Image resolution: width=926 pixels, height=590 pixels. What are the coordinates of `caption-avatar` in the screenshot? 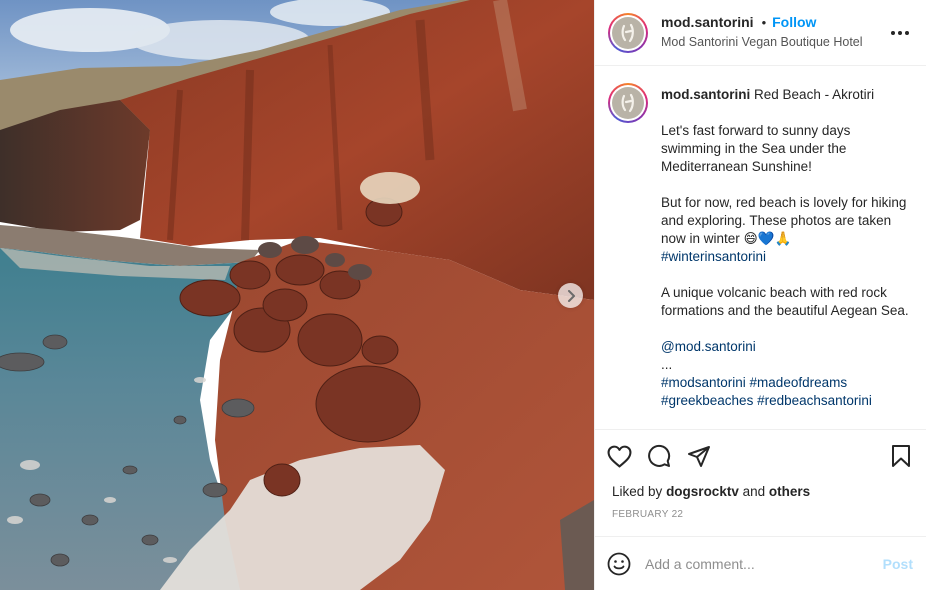 It's located at (628, 103).